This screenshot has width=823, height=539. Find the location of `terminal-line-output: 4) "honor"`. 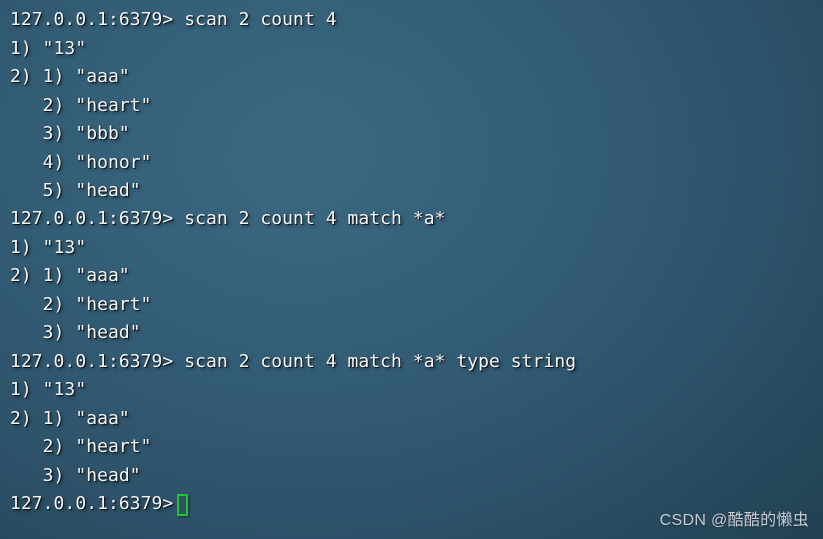

terminal-line-output: 4) "honor" is located at coordinates (81, 162).